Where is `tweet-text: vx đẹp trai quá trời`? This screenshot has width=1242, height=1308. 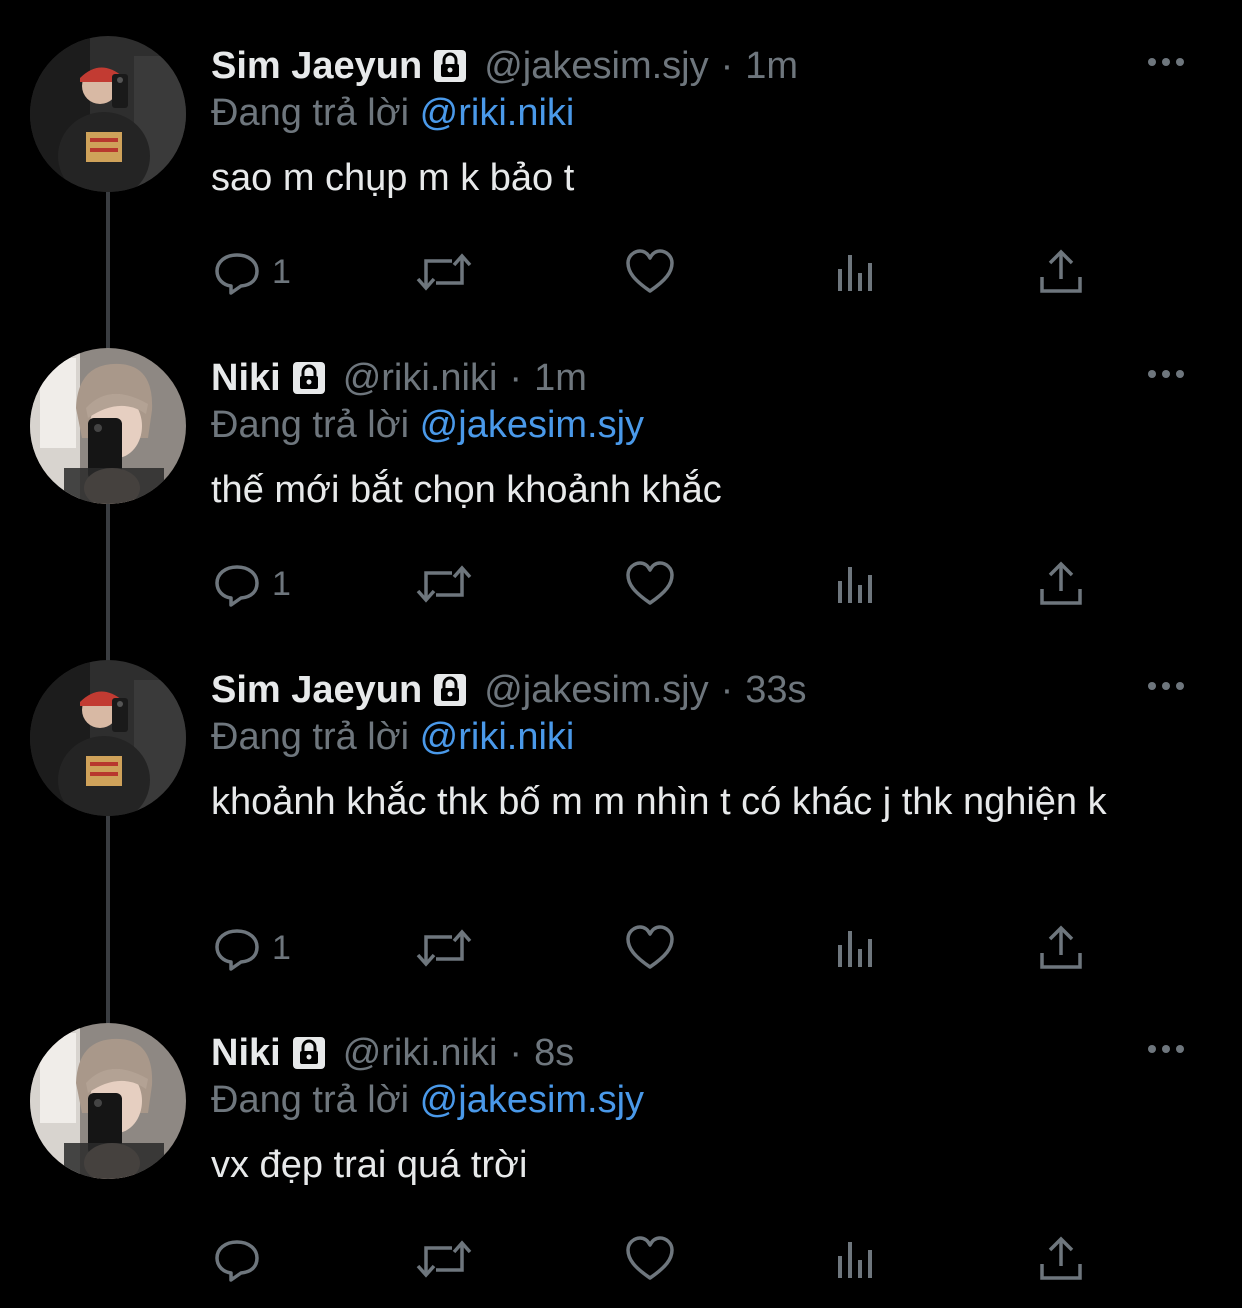 tweet-text: vx đẹp trai quá trời is located at coordinates (369, 1165).